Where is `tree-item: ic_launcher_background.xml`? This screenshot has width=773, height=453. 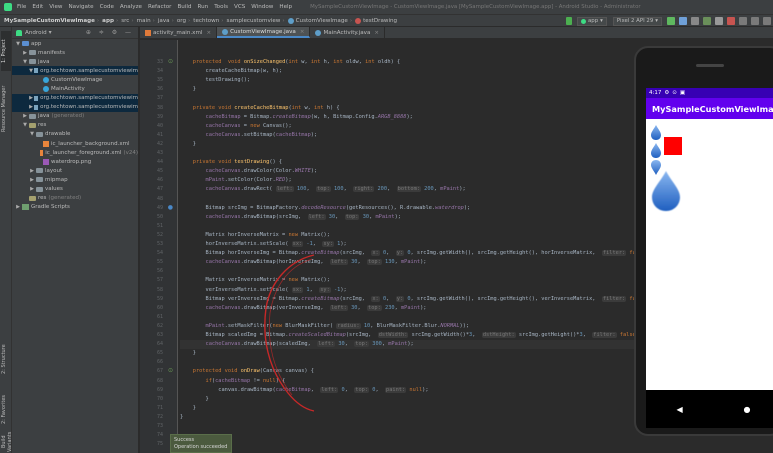 tree-item: ic_launcher_background.xml is located at coordinates (75, 143).